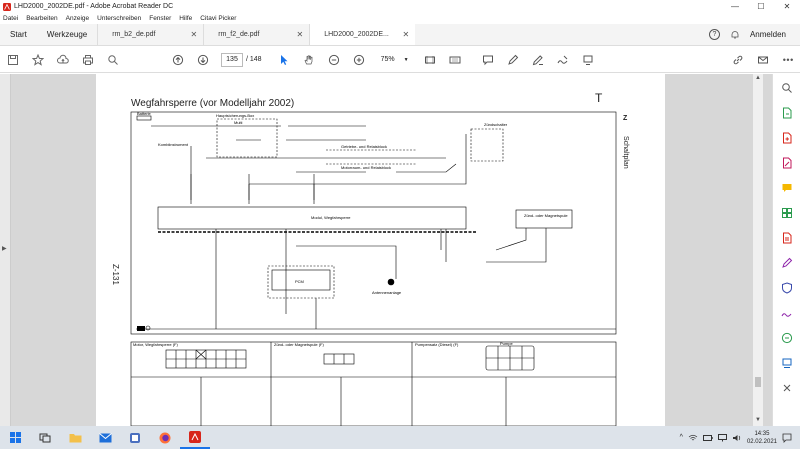 This screenshot has height=449, width=800. Describe the element at coordinates (400, 437) in the screenshot. I see `taskbar: ^ 14:35 02.02.2021` at that location.